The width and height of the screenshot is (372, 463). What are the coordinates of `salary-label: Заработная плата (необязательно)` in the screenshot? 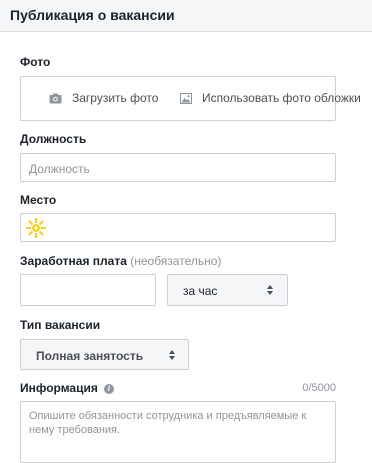 It's located at (120, 261).